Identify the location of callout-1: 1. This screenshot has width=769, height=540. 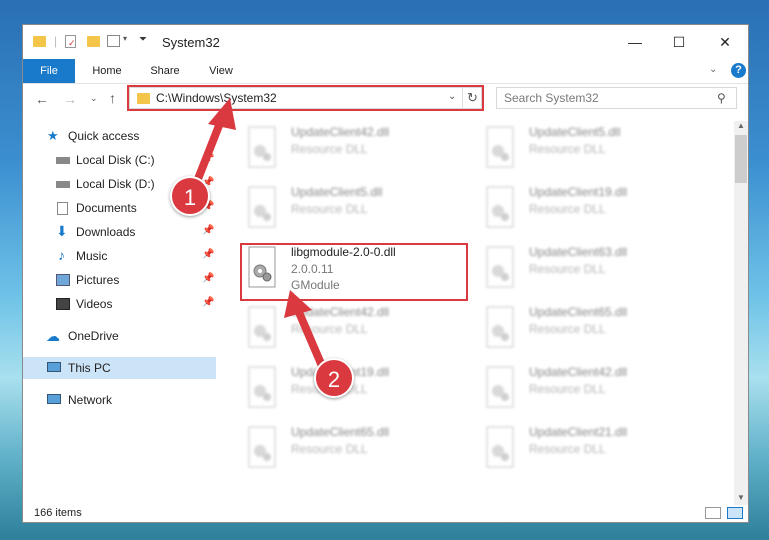
(190, 196).